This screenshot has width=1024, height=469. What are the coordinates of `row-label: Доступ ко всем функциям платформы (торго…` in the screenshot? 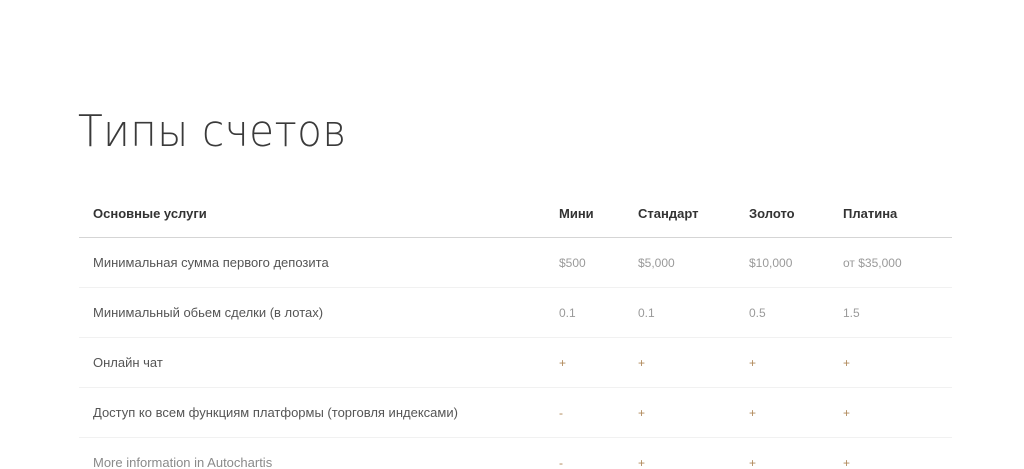 It's located at (319, 412).